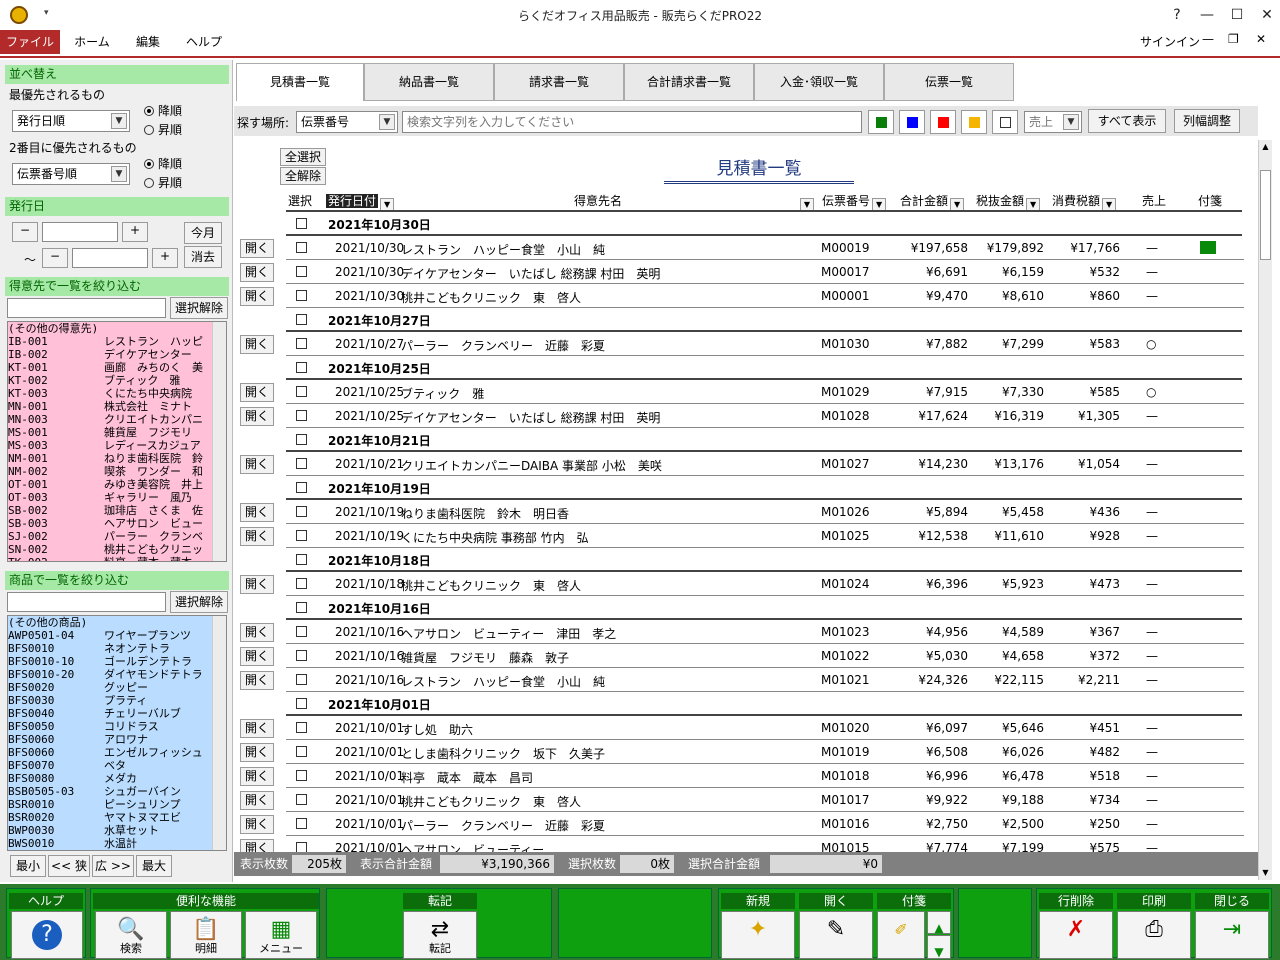  Describe the element at coordinates (974, 122) in the screenshot. I see `color-filter-yellow` at that location.